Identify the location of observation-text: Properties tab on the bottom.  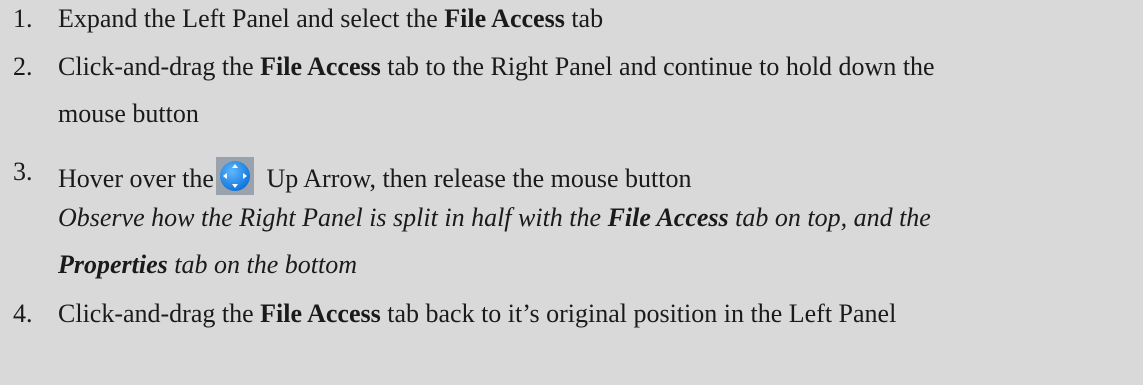
(207, 265).